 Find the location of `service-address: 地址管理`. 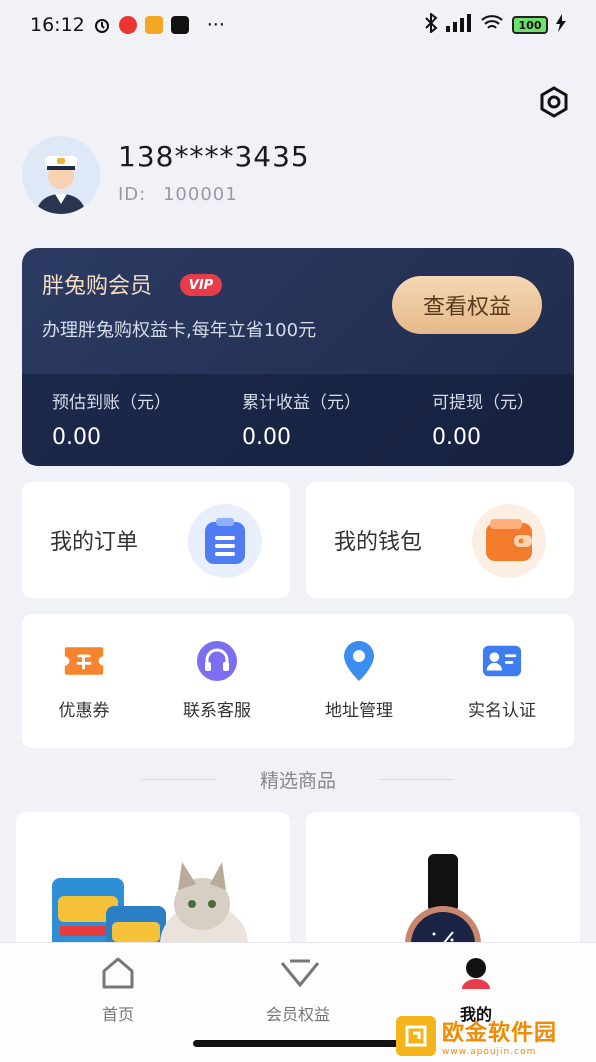

service-address: 地址管理 is located at coordinates (359, 680).